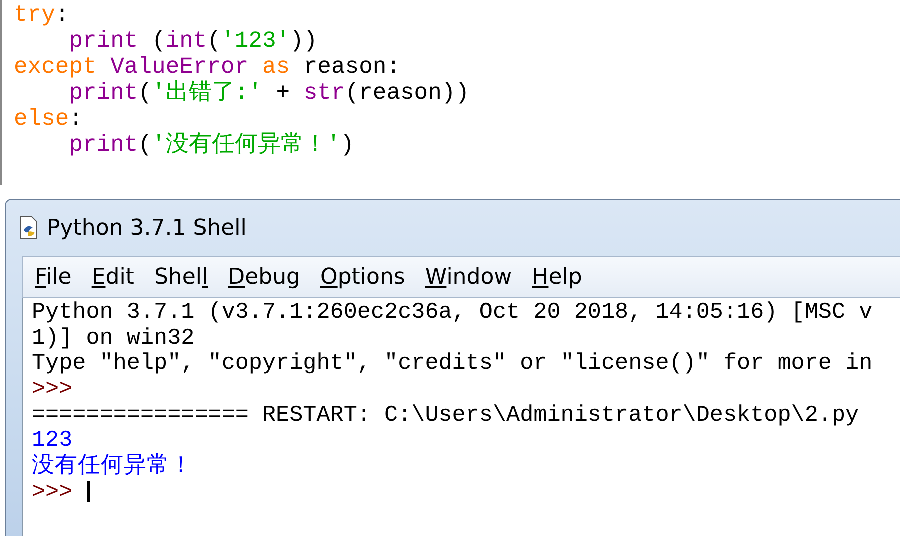  Describe the element at coordinates (49, 119) in the screenshot. I see `code-line: else:` at that location.